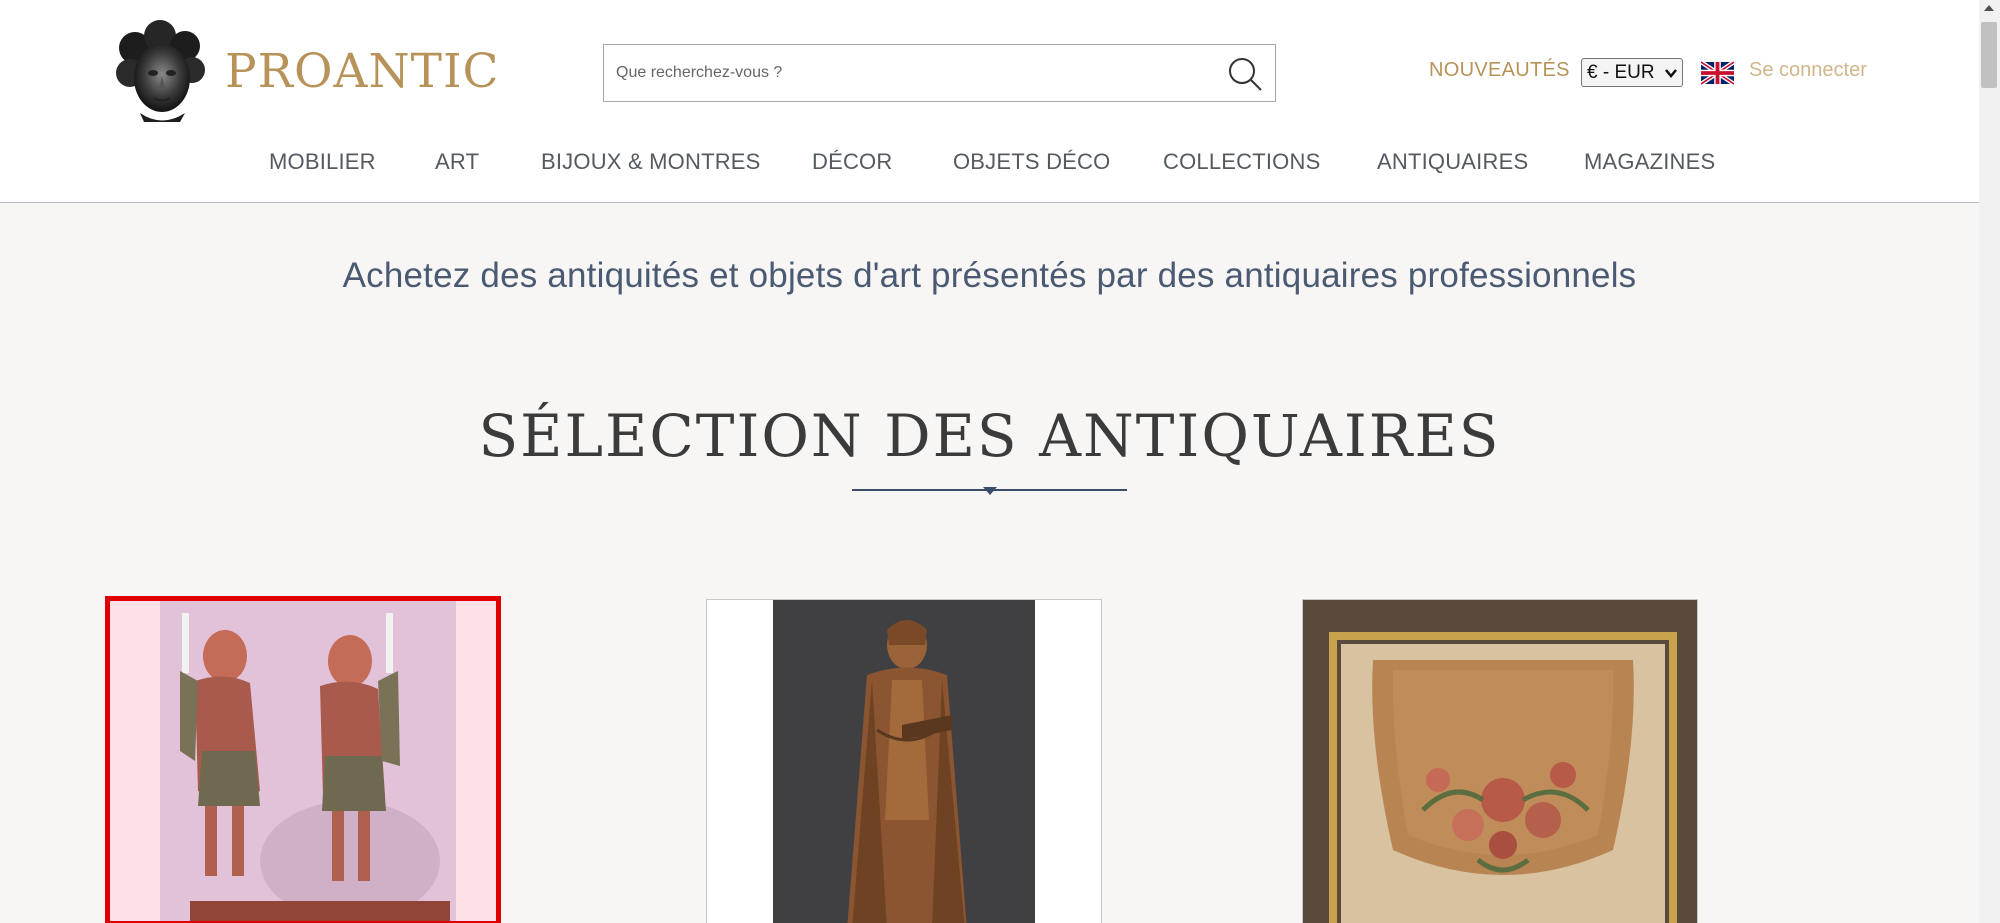 The height and width of the screenshot is (923, 2000). I want to click on nav-item-decor: DÉCOR, so click(852, 162).